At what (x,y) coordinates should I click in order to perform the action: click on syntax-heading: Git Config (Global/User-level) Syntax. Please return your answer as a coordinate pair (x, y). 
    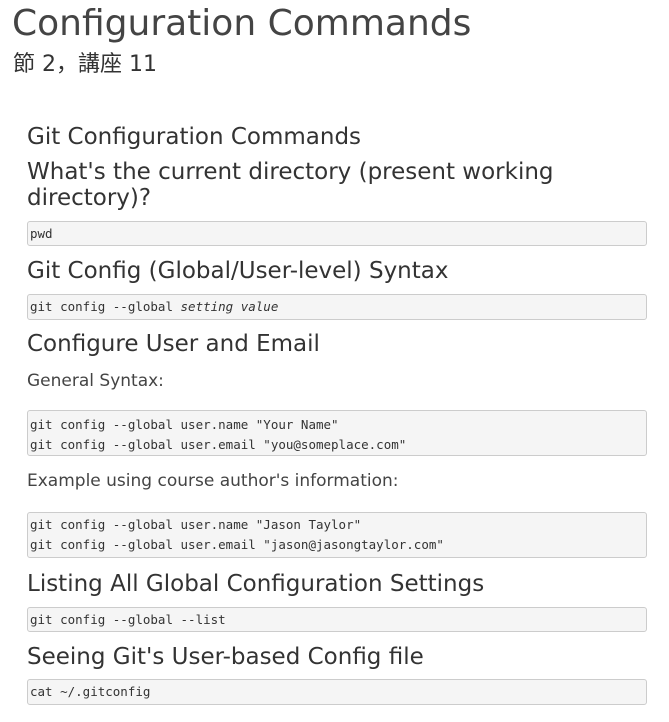
    Looking at the image, I should click on (238, 271).